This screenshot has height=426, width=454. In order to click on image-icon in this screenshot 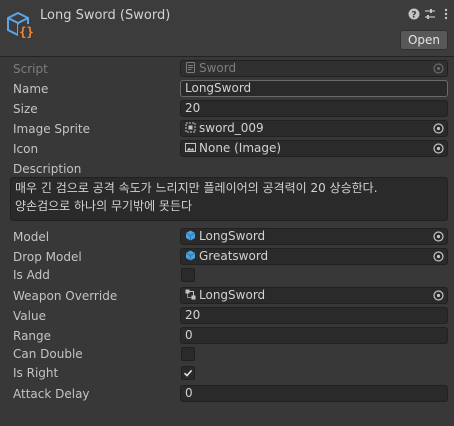, I will do `click(190, 147)`.